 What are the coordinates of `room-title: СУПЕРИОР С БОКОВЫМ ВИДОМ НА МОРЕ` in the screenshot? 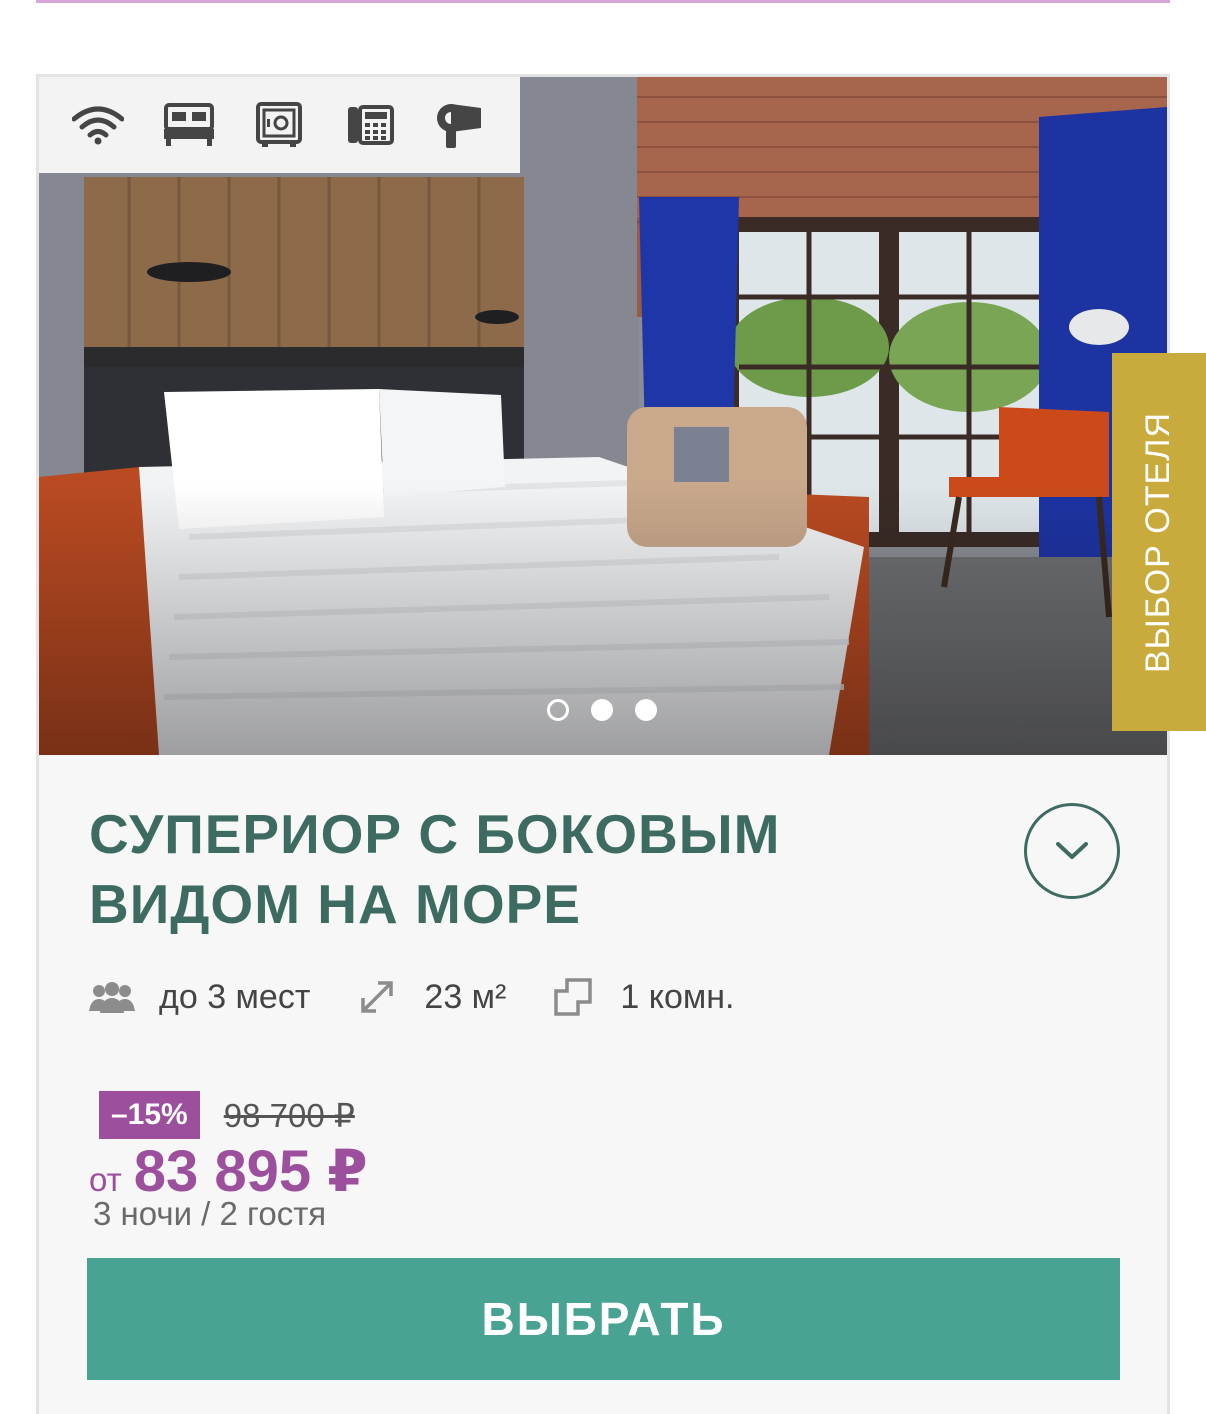 It's located at (435, 869).